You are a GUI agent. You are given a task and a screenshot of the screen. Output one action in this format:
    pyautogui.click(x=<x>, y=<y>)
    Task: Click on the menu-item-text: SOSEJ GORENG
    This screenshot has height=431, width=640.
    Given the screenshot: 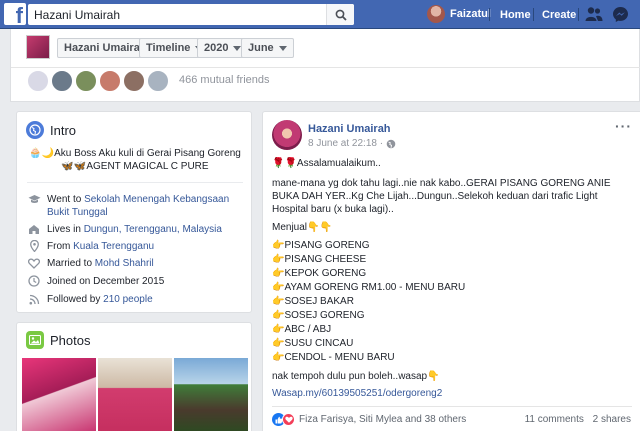 What is the action you would take?
    pyautogui.click(x=324, y=315)
    